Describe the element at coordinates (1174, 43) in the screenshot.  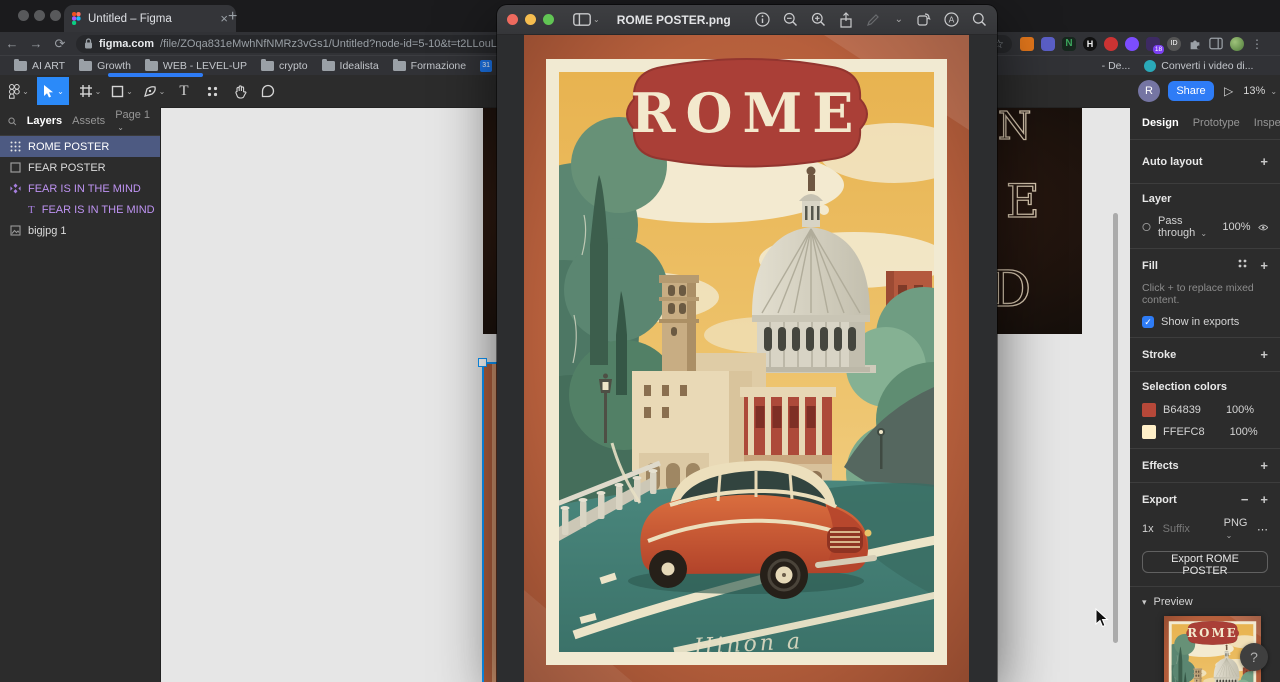
I see `id-extension-icon: ID` at that location.